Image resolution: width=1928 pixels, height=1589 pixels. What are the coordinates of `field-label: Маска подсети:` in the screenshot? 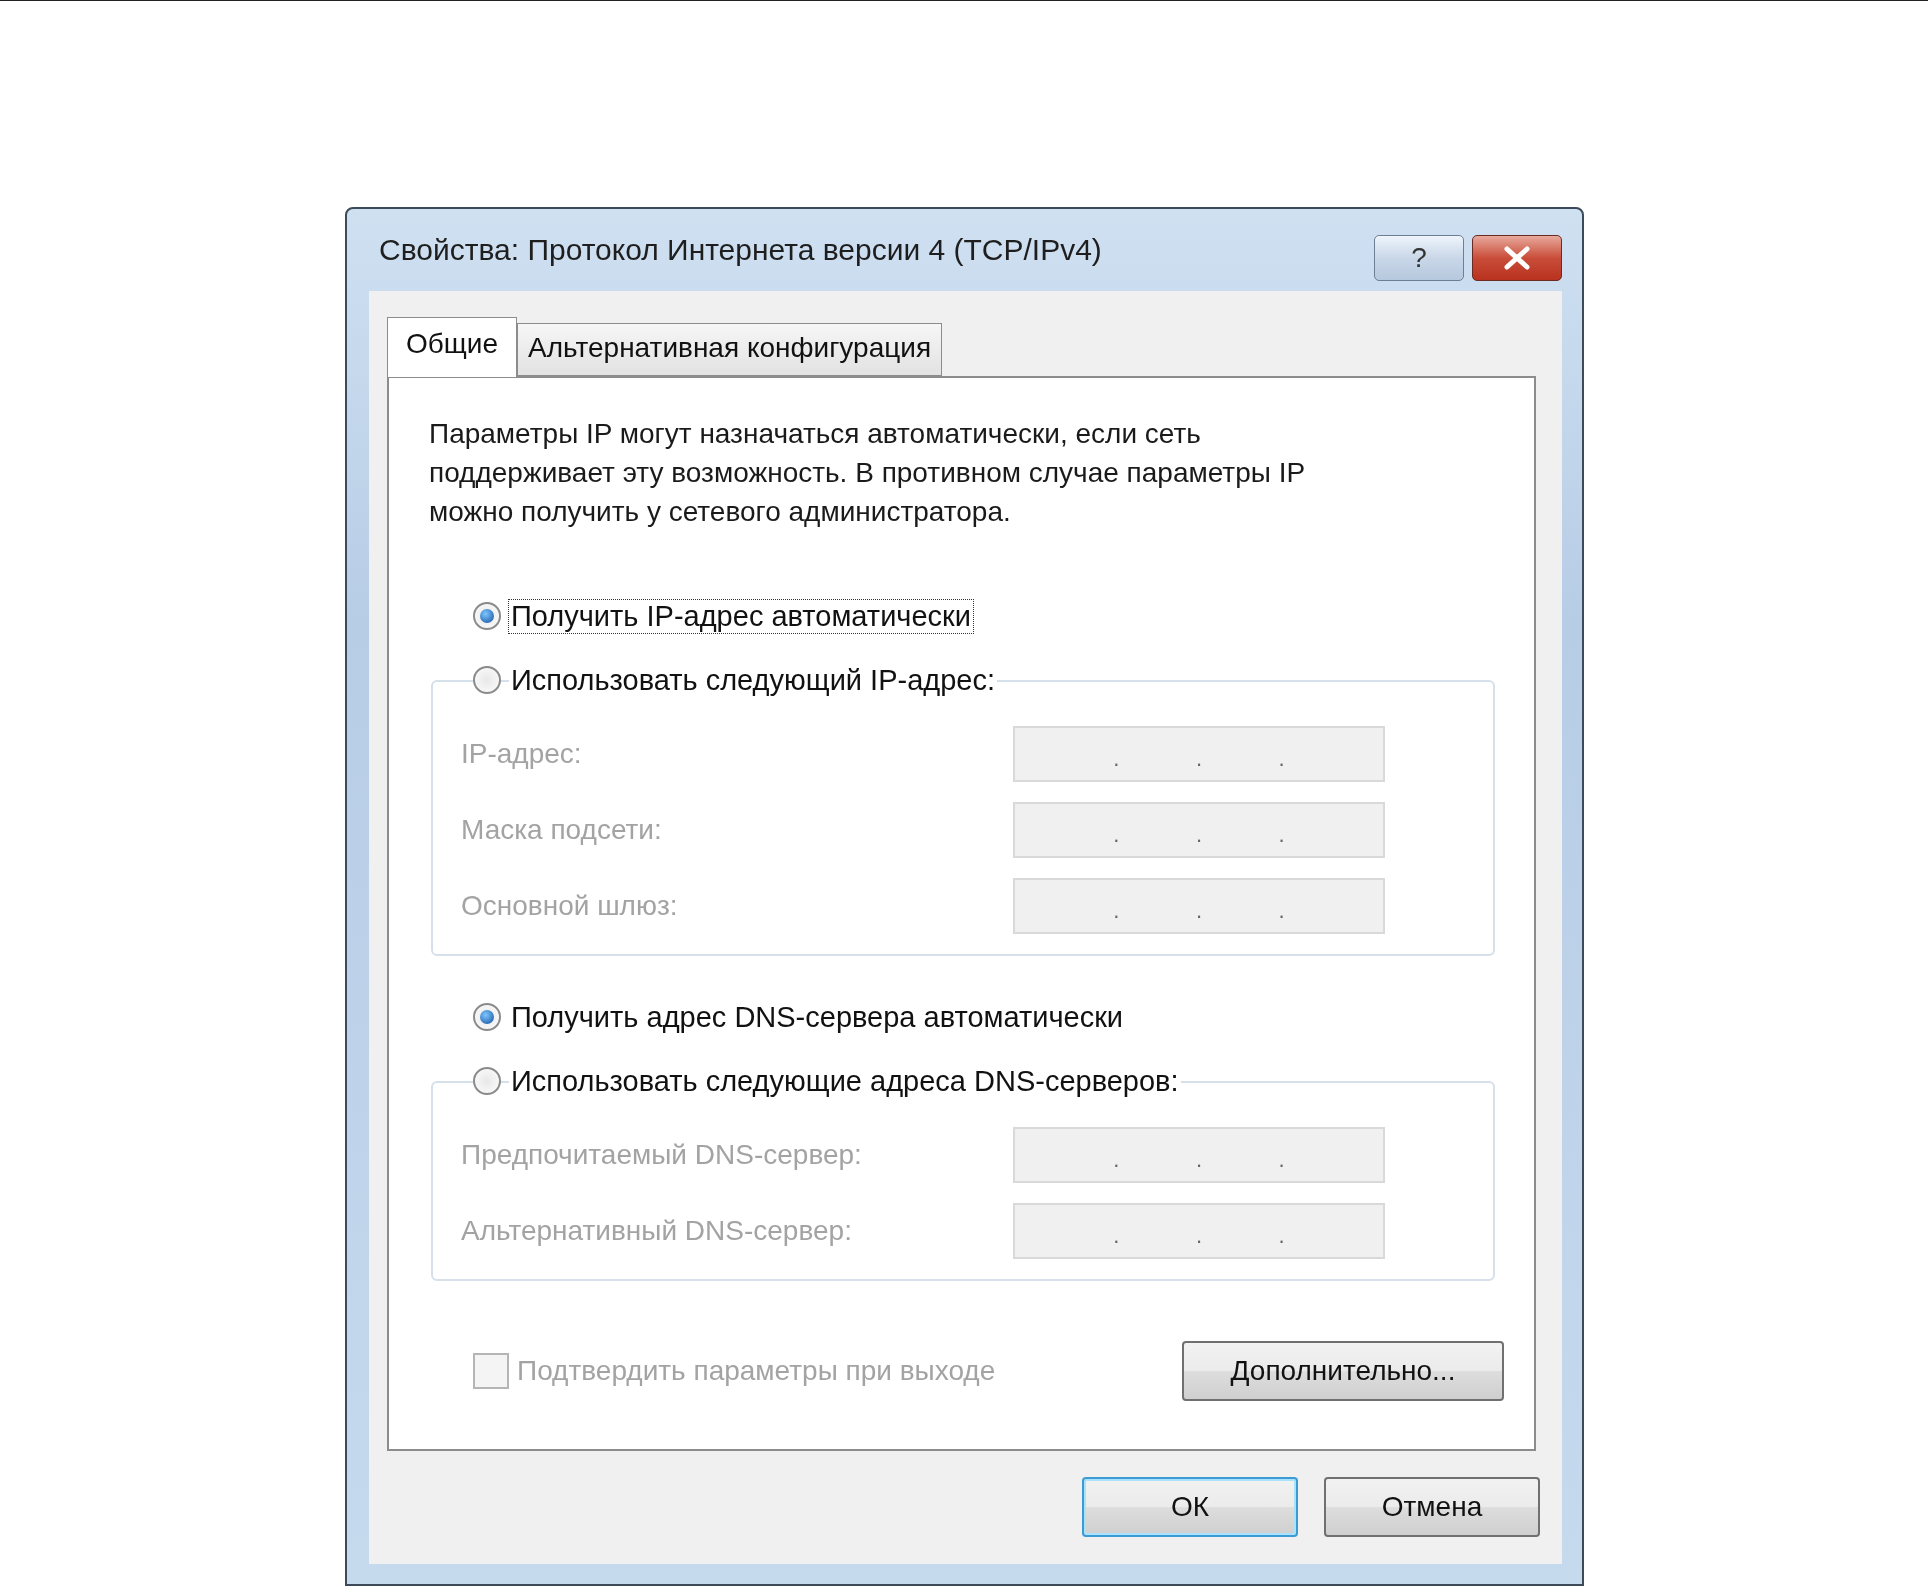 It's located at (561, 830).